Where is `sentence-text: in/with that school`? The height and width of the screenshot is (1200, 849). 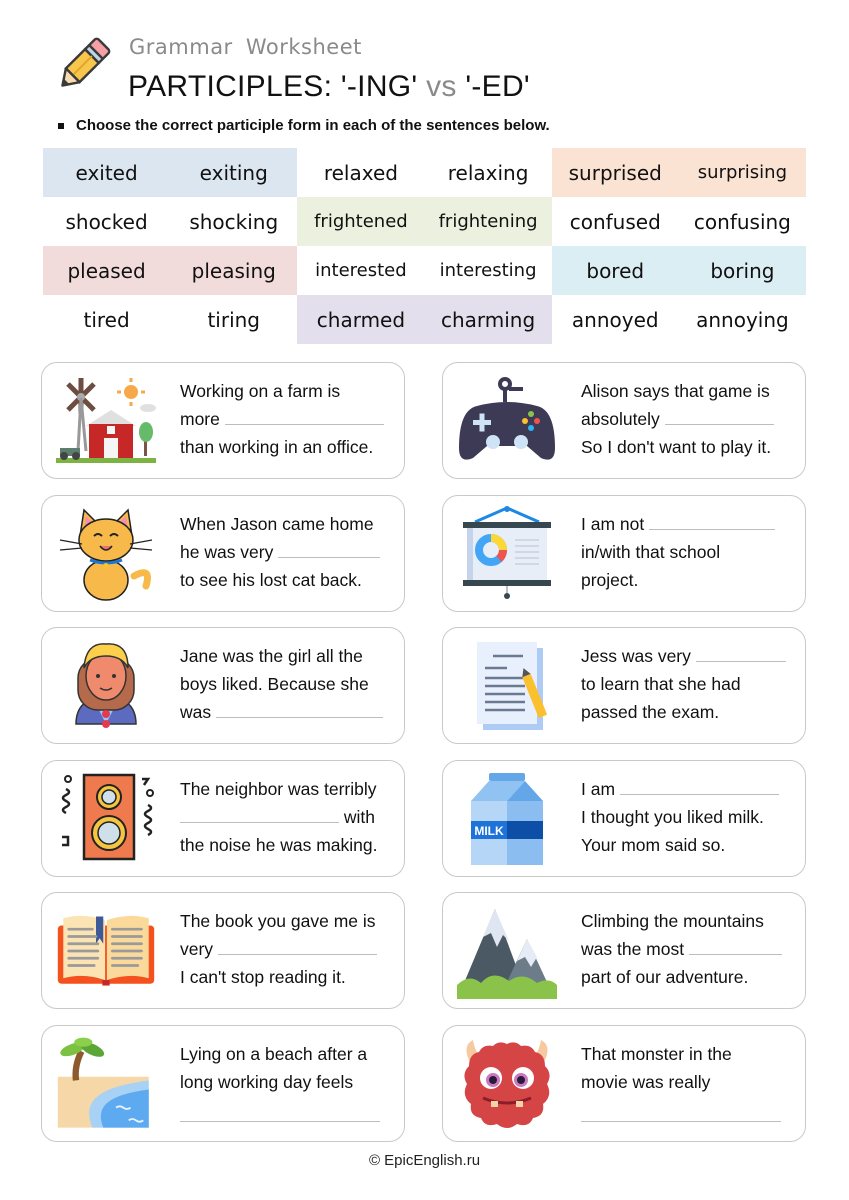
sentence-text: in/with that school is located at coordinates (651, 551).